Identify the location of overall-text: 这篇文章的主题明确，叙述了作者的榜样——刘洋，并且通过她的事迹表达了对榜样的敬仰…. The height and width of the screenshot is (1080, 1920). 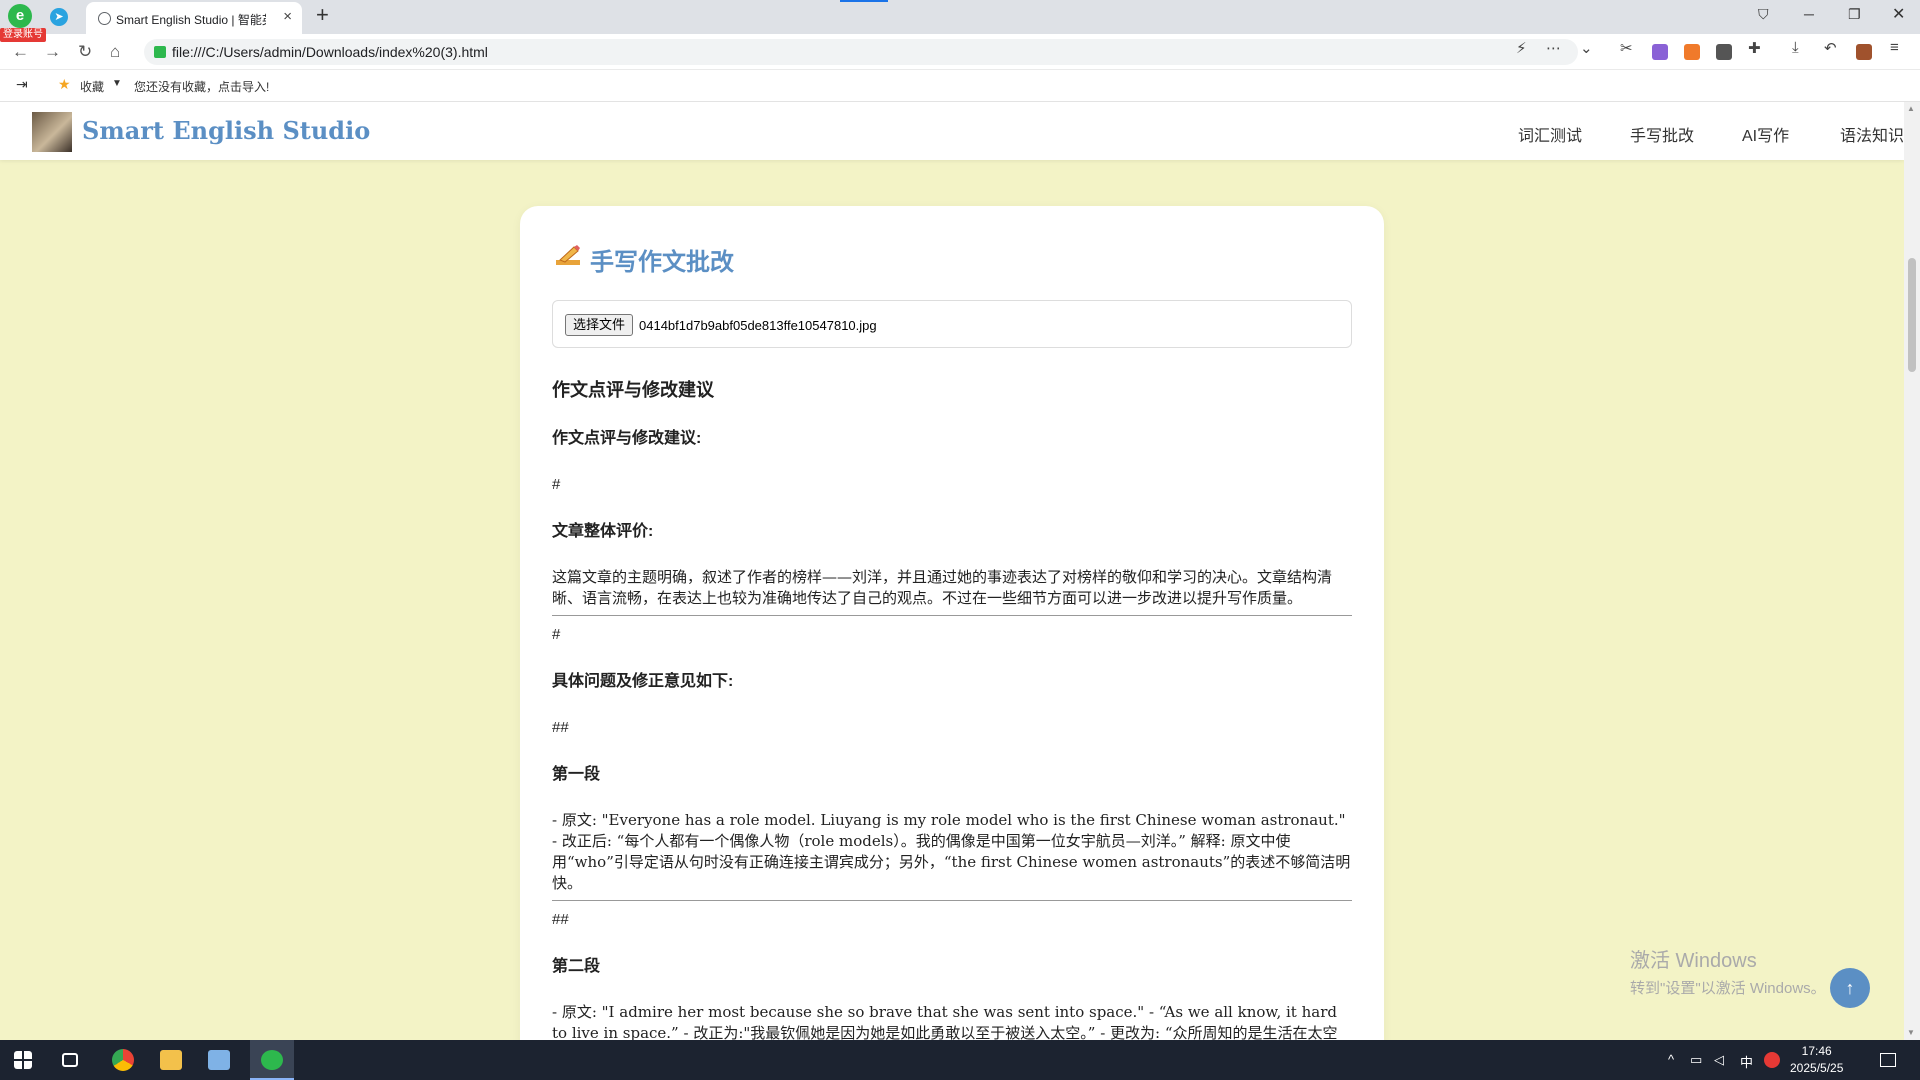
(942, 587).